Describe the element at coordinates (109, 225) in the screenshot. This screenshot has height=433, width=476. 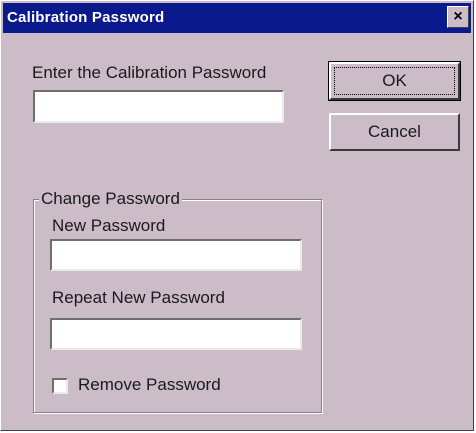
I see `new-password-label: New Password` at that location.